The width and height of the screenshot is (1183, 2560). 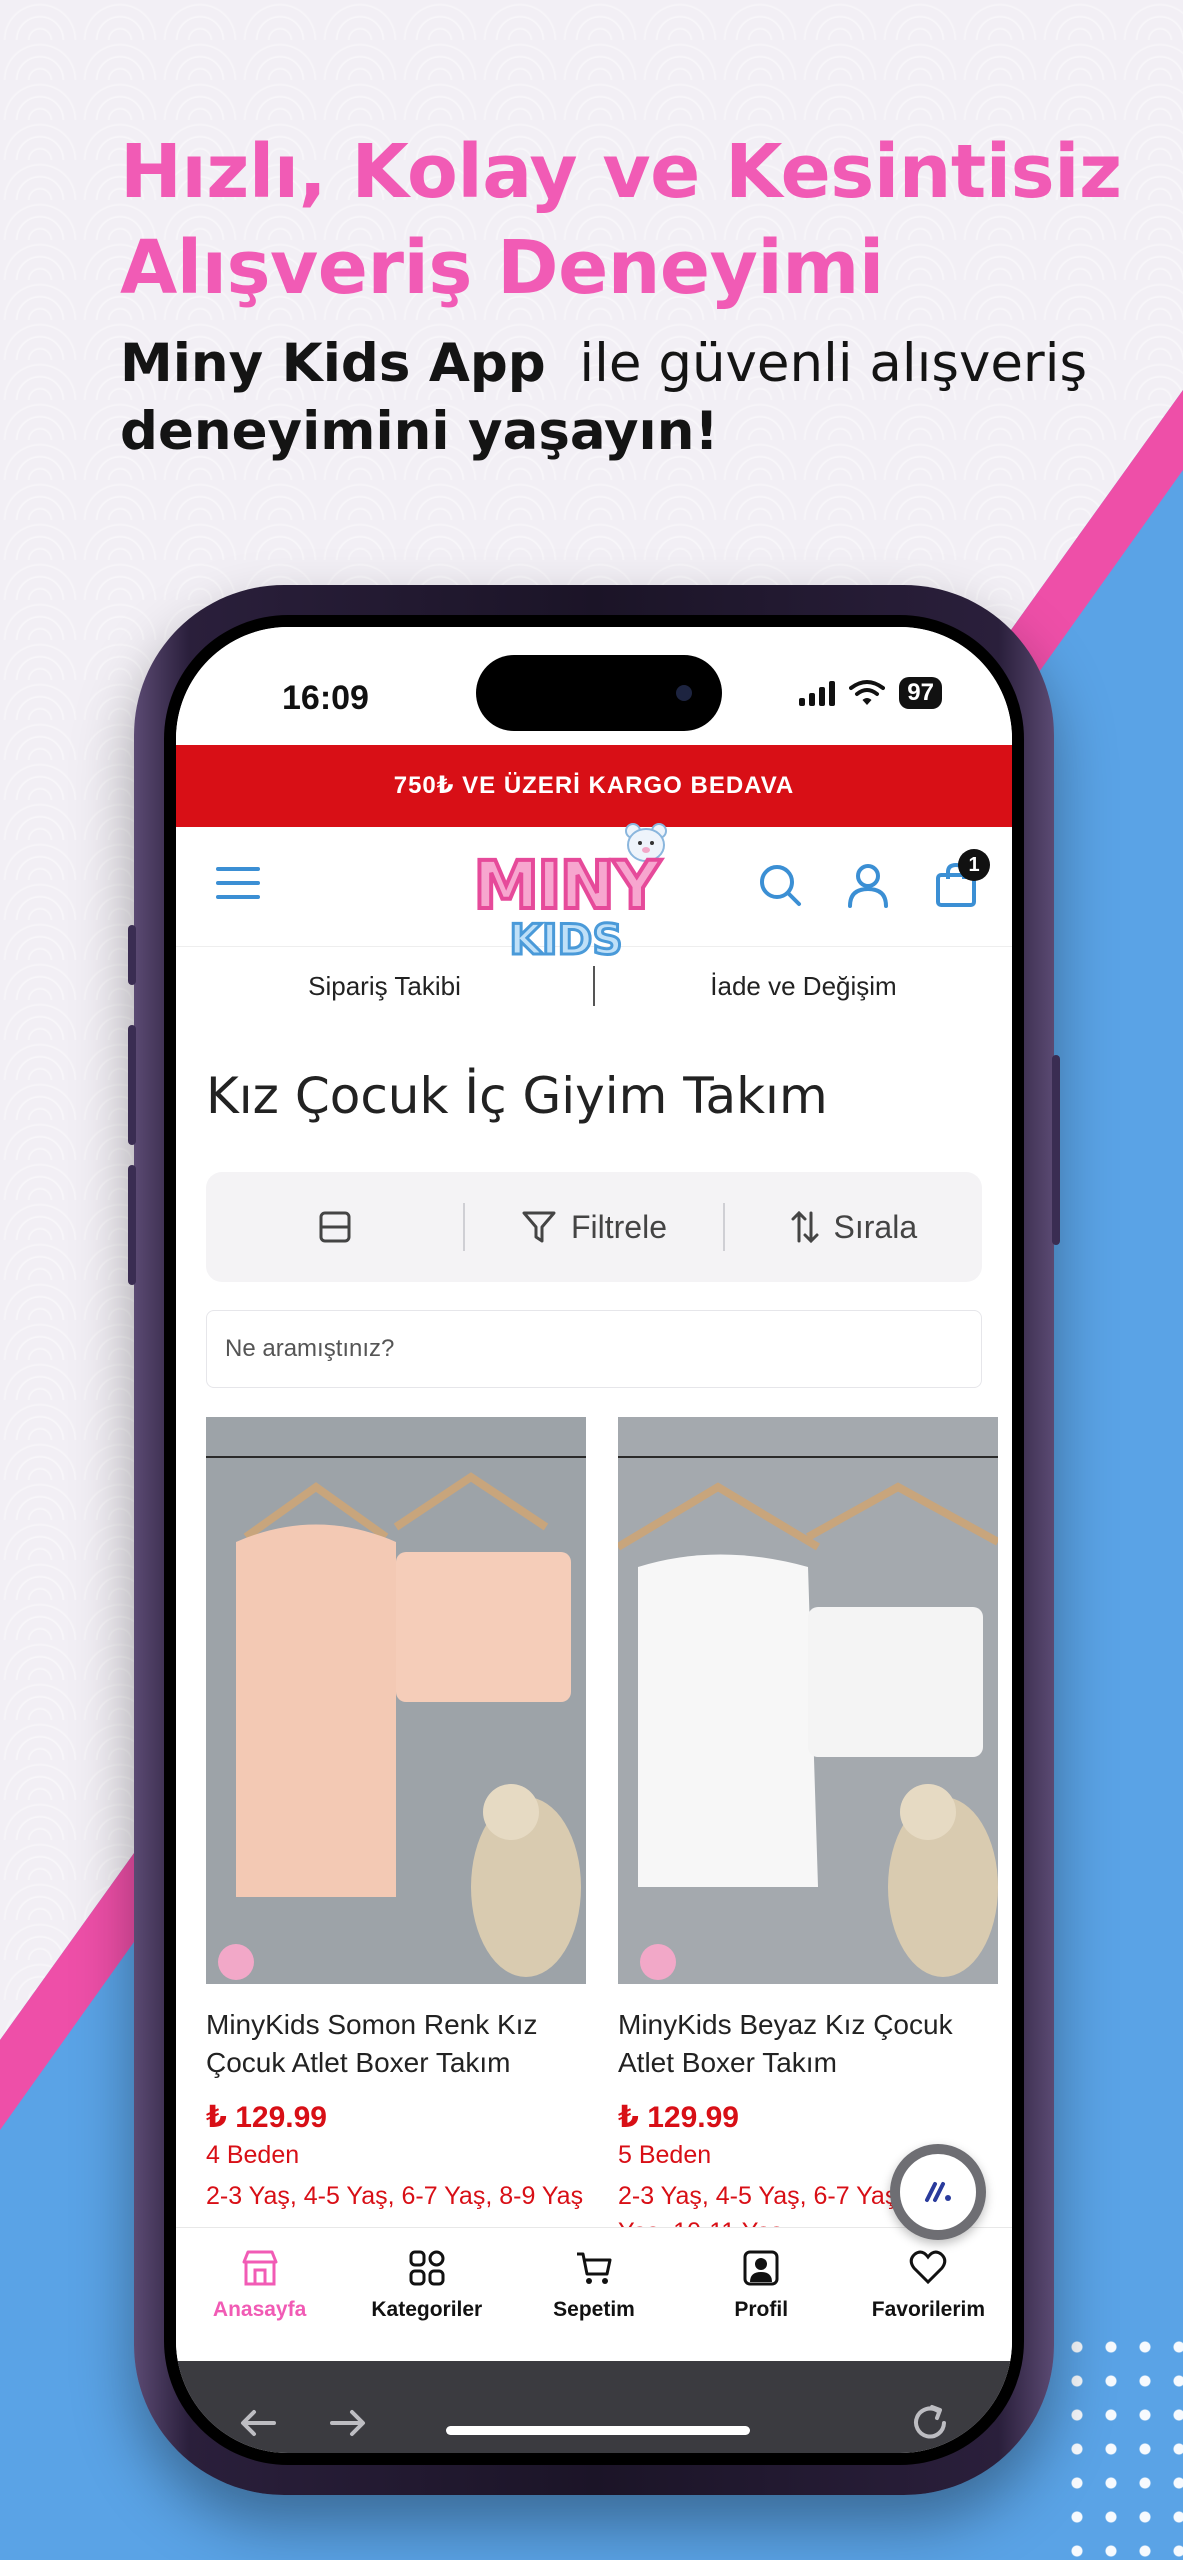 I want to click on browser-toolbar, so click(x=594, y=2407).